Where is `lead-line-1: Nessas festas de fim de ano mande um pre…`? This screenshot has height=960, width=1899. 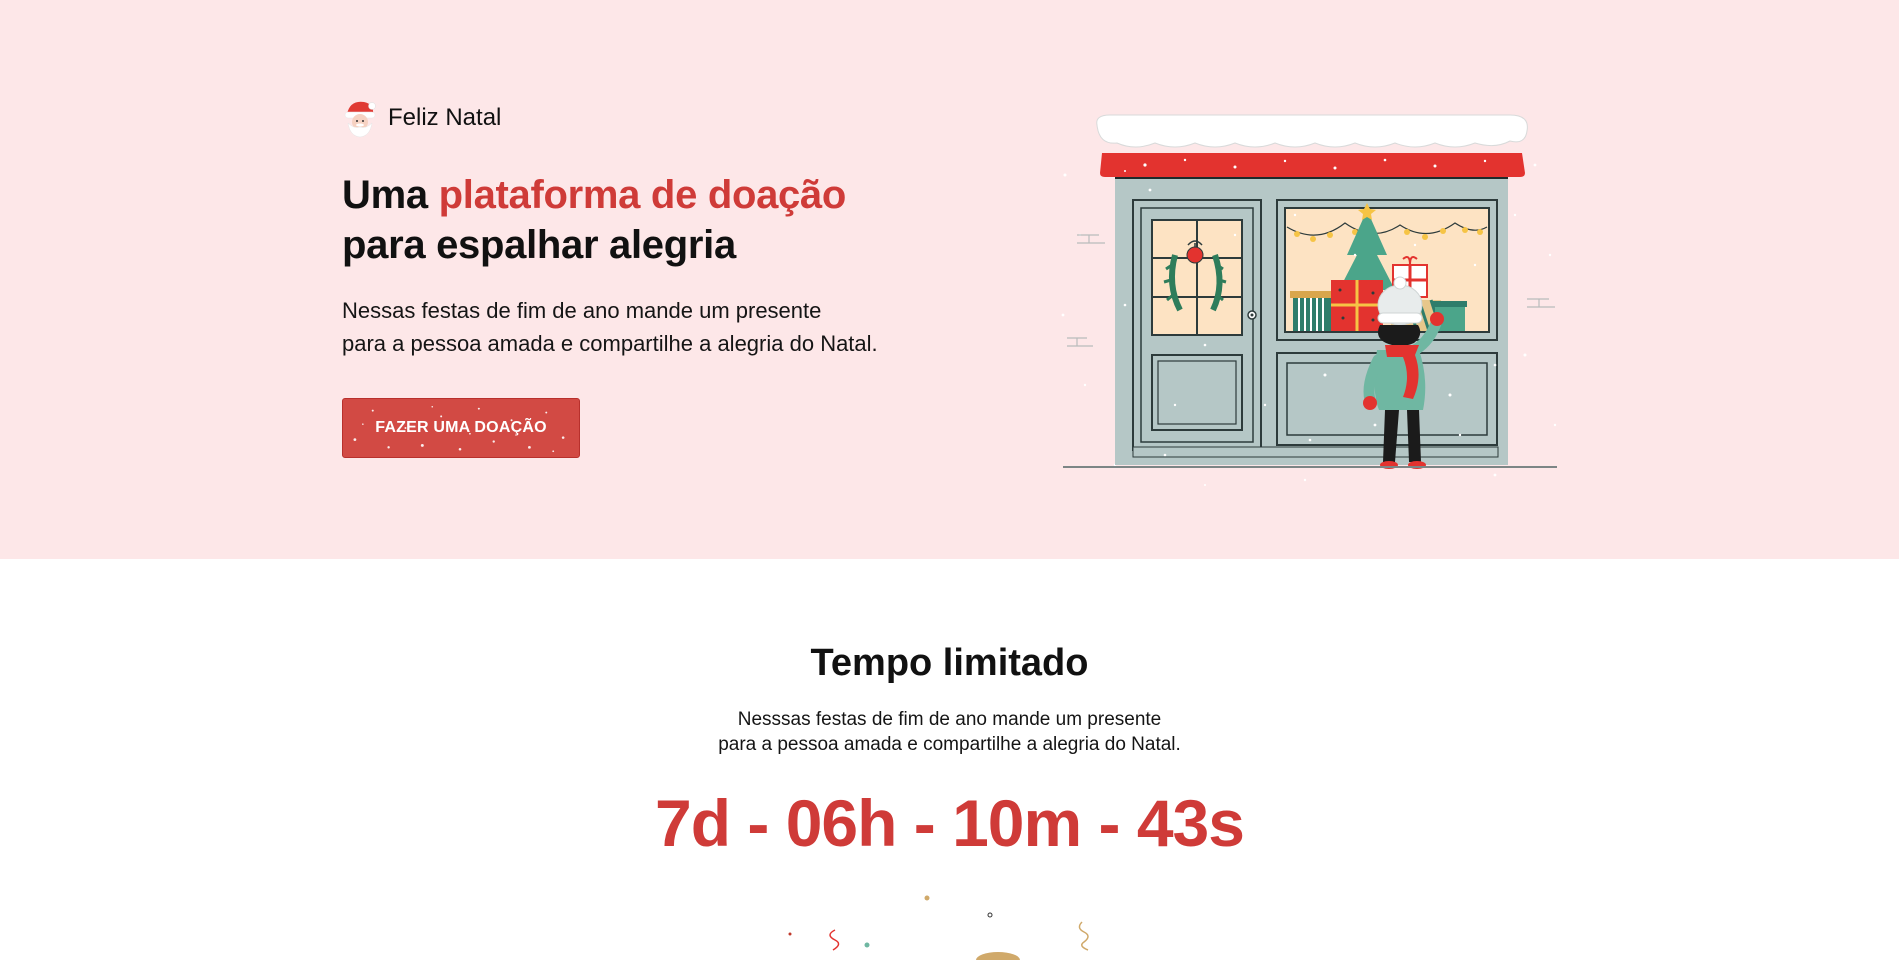
lead-line-1: Nessas festas de fim de ano mande um pre… is located at coordinates (582, 310).